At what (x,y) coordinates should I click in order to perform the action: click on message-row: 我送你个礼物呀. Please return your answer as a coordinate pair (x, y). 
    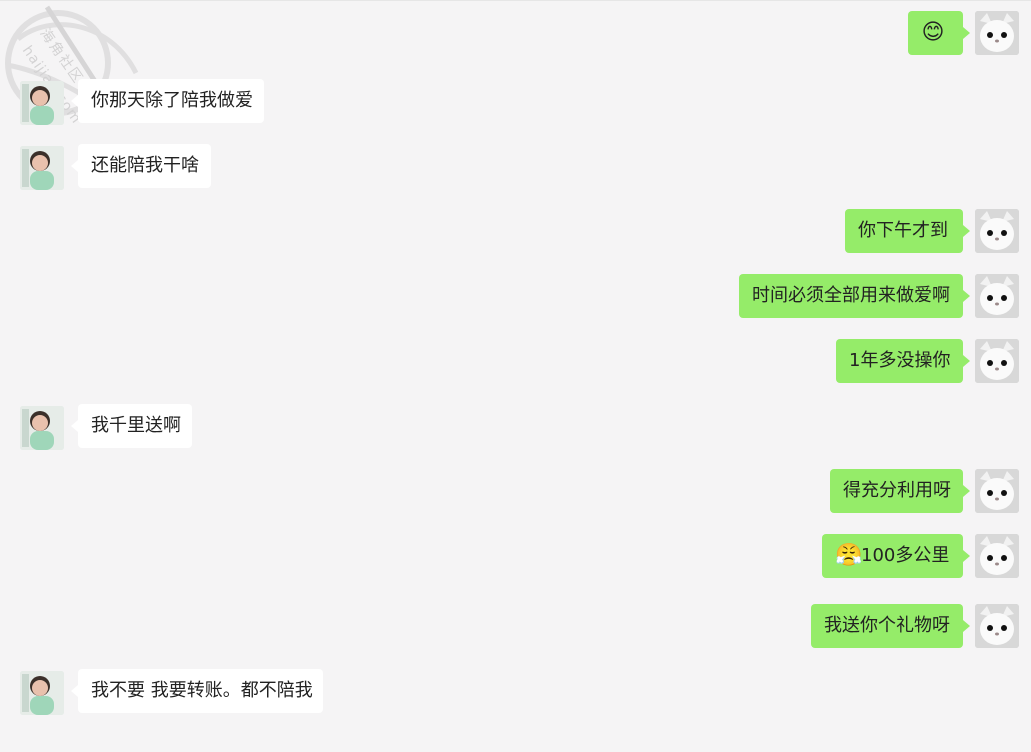
    Looking at the image, I should click on (515, 630).